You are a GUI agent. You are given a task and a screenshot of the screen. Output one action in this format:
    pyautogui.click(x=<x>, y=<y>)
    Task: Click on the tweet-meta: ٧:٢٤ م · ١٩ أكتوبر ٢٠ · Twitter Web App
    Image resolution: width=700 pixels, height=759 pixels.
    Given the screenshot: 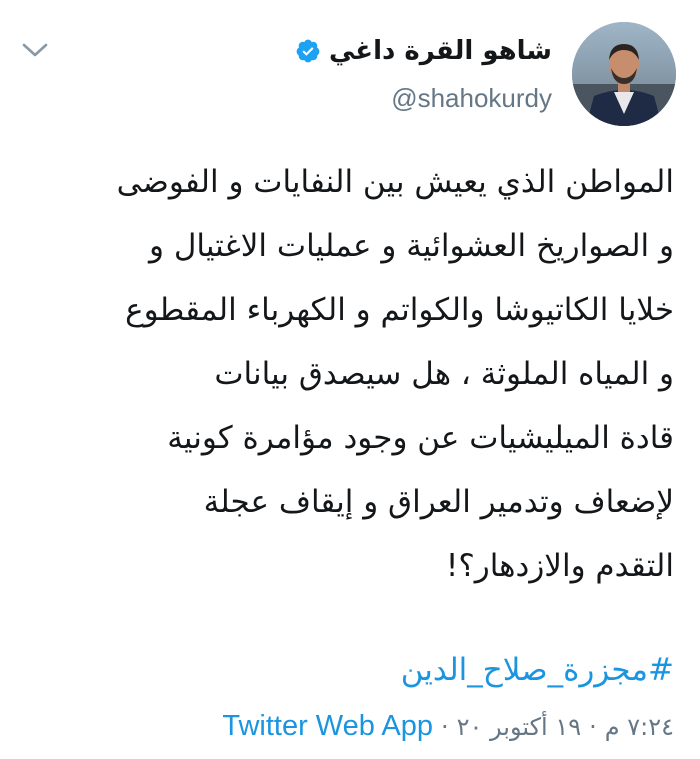 What is the action you would take?
    pyautogui.click(x=448, y=726)
    